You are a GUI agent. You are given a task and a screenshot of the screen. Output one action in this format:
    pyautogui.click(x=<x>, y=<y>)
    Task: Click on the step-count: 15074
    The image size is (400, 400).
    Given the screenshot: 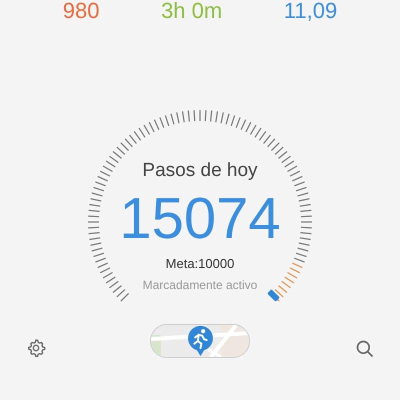 What is the action you would take?
    pyautogui.click(x=200, y=219)
    